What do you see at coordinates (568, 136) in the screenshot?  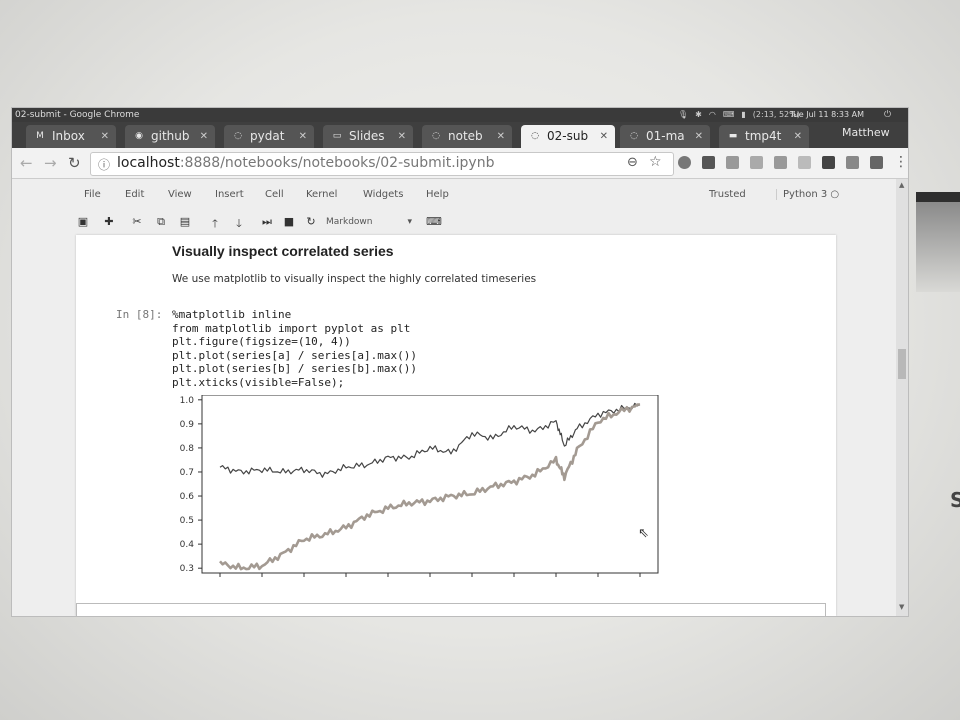 I see `tab-02-sub: ◌ 02-sub ✕` at bounding box center [568, 136].